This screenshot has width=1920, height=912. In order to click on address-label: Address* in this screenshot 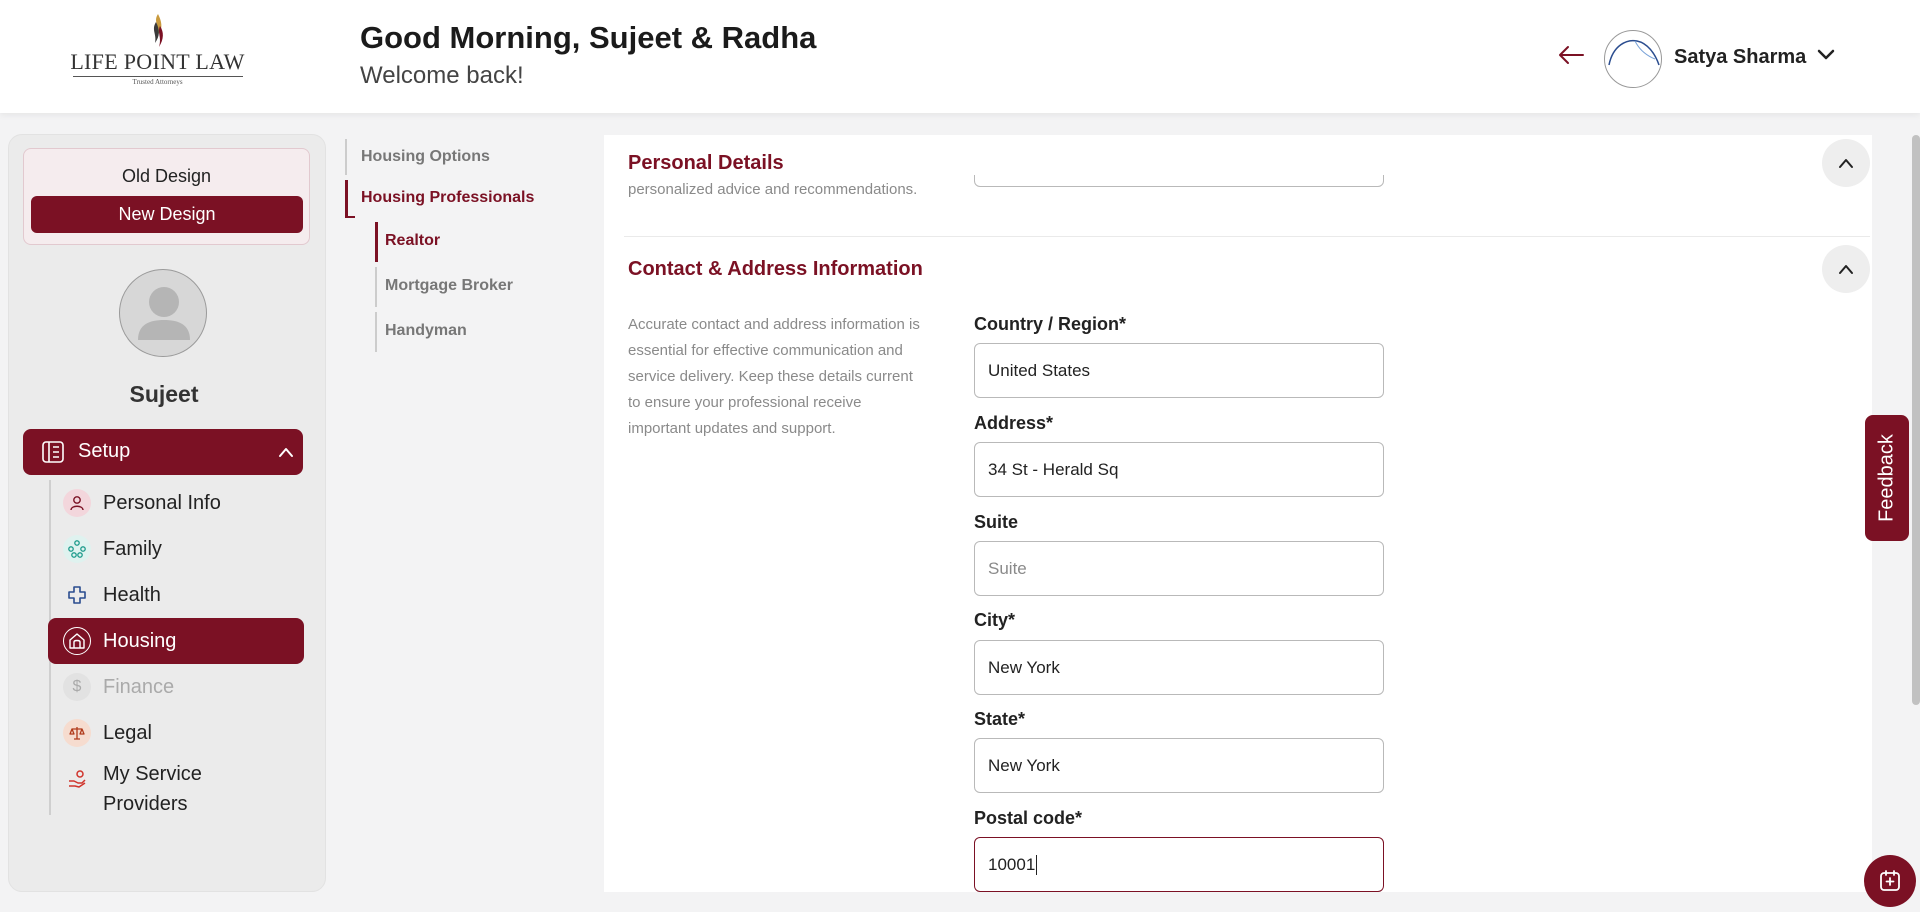, I will do `click(1014, 423)`.